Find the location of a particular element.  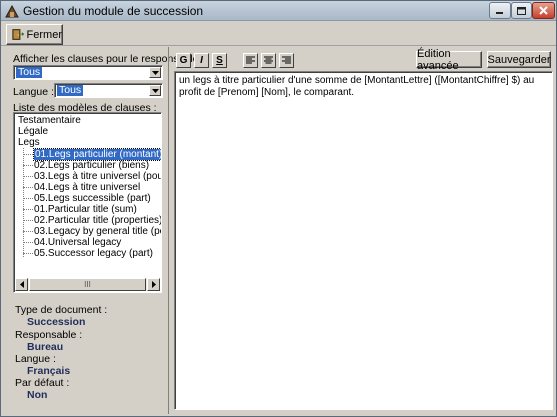

align-right-icon is located at coordinates (286, 60).